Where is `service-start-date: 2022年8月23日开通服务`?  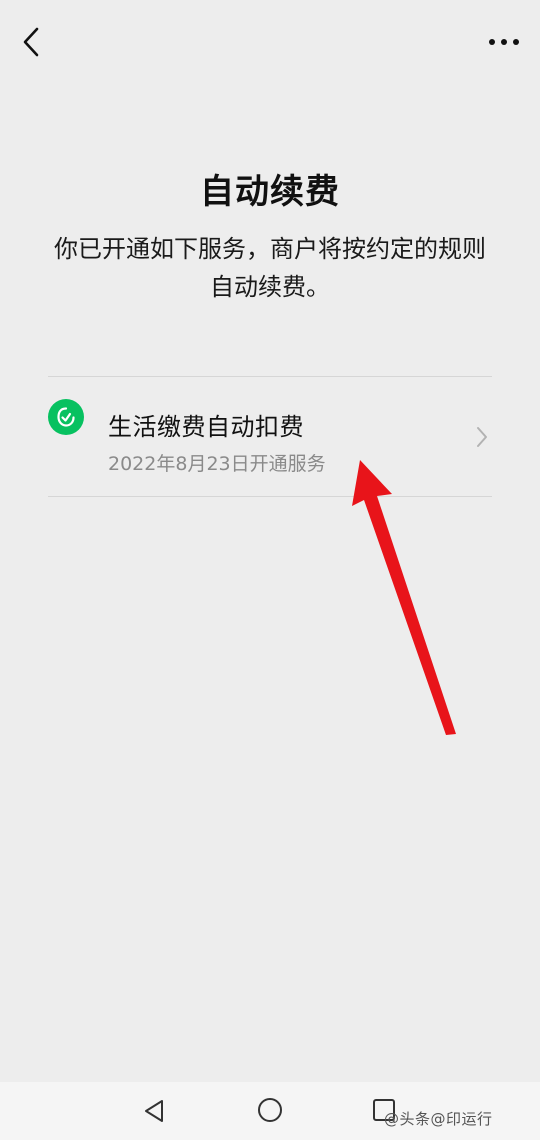 service-start-date: 2022年8月23日开通服务 is located at coordinates (217, 464).